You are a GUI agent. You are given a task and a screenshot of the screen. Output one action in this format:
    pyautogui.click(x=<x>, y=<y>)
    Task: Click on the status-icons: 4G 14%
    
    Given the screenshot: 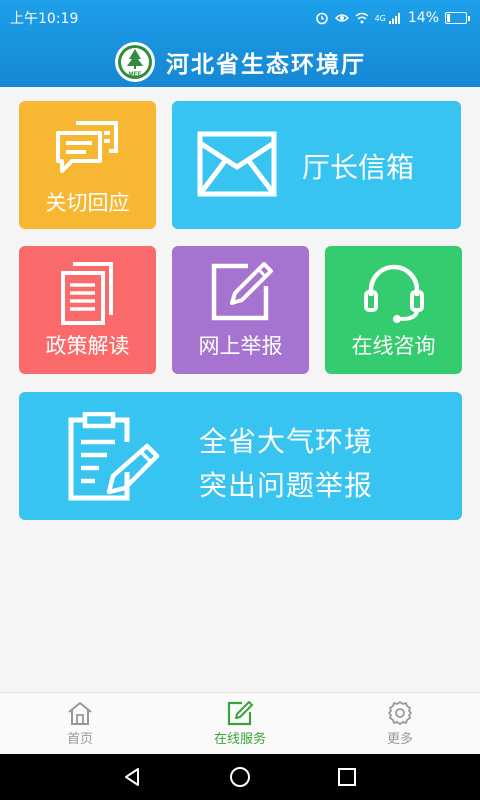 What is the action you would take?
    pyautogui.click(x=392, y=18)
    